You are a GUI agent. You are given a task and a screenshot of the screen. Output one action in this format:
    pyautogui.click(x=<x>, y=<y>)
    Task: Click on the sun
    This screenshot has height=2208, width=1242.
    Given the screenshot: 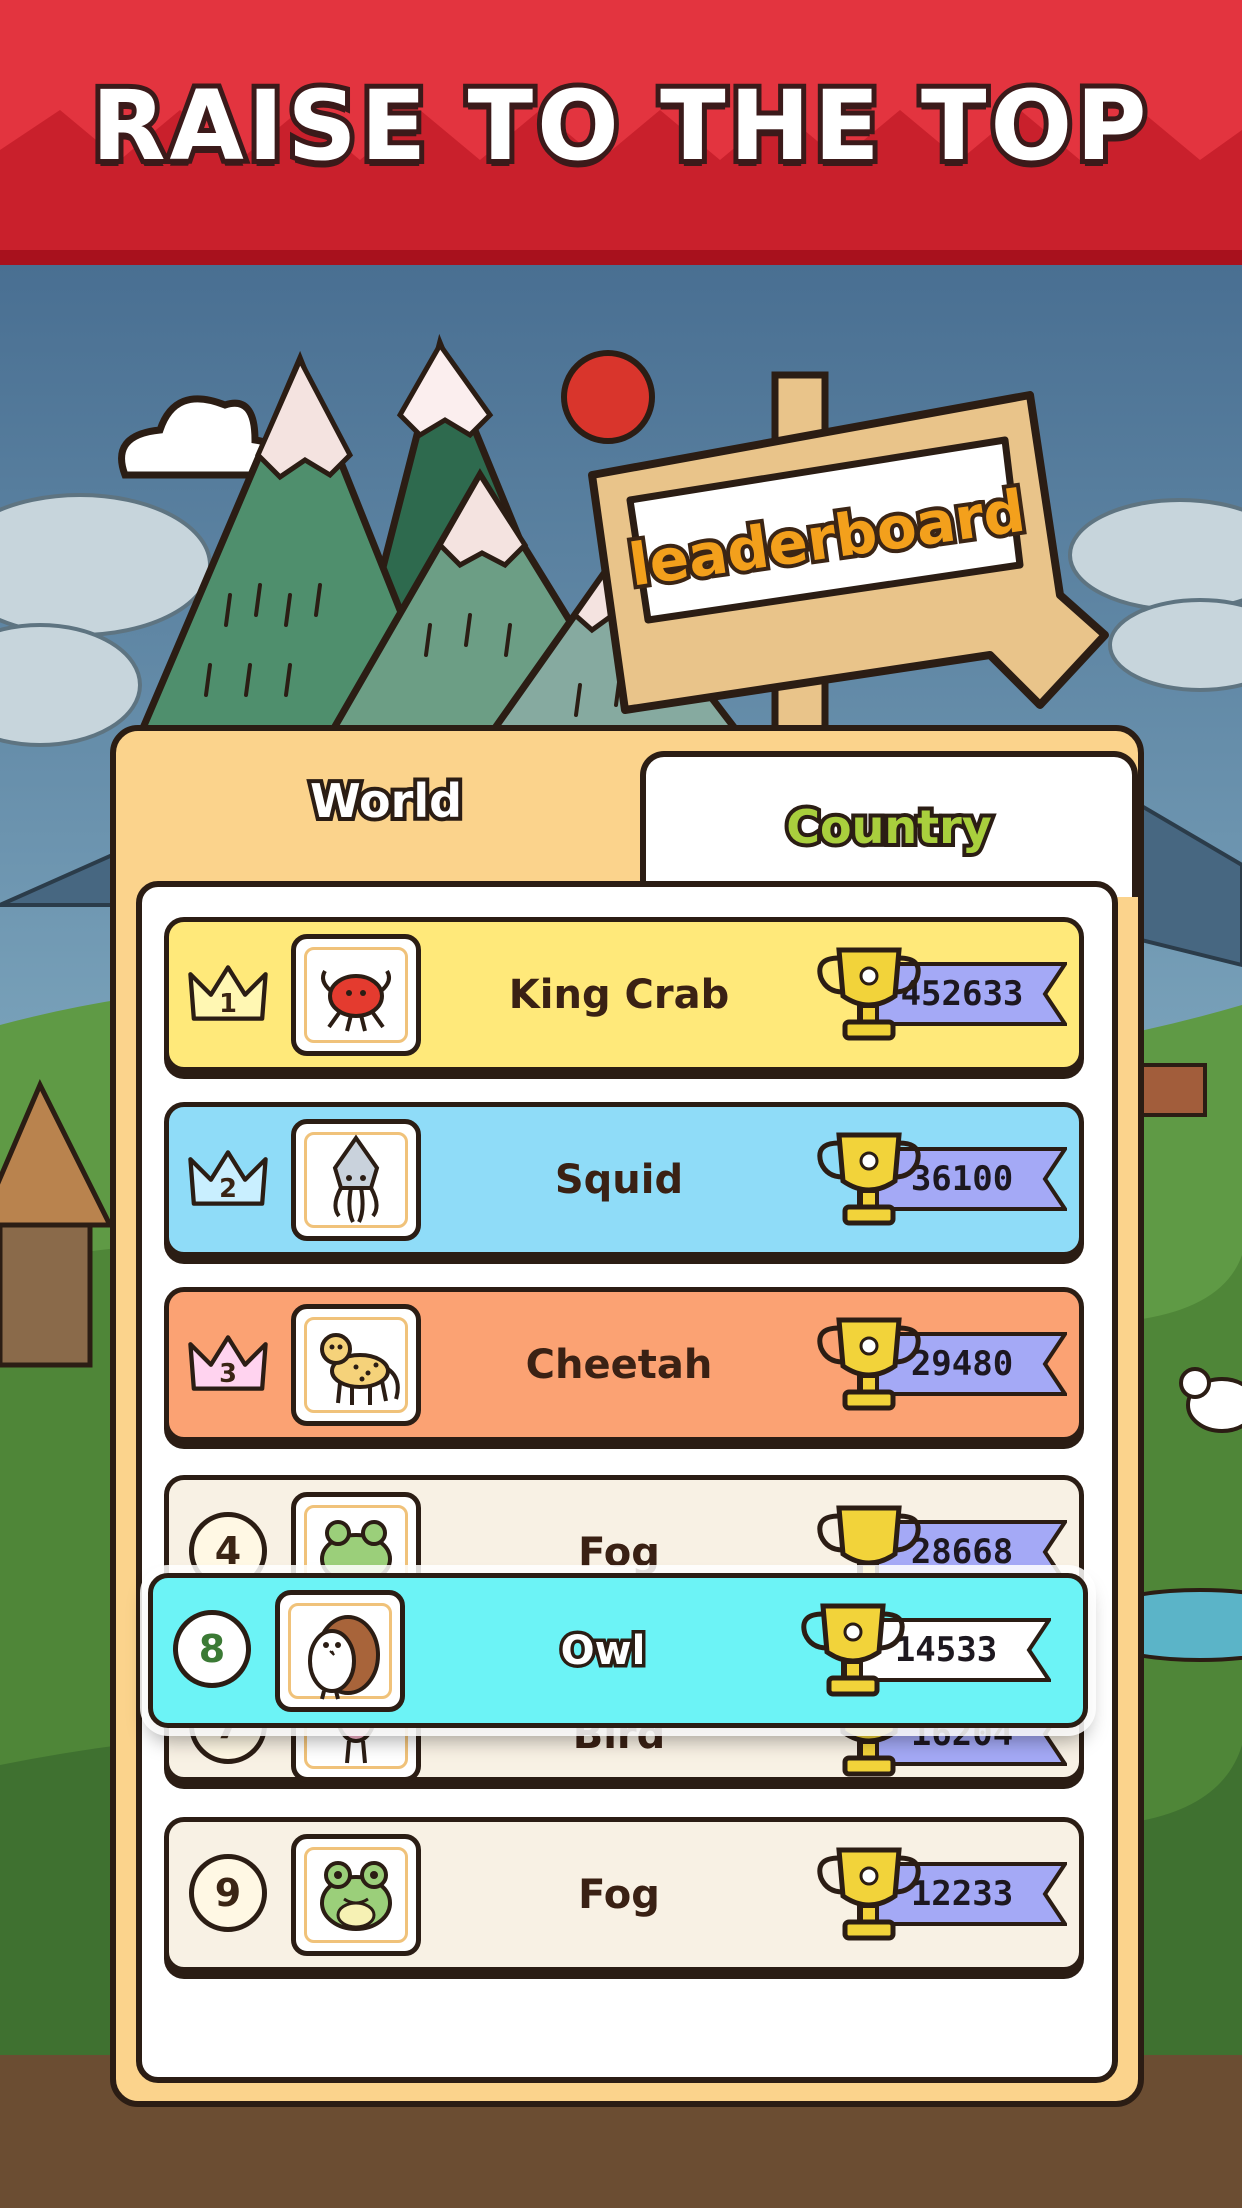 What is the action you would take?
    pyautogui.click(x=608, y=397)
    